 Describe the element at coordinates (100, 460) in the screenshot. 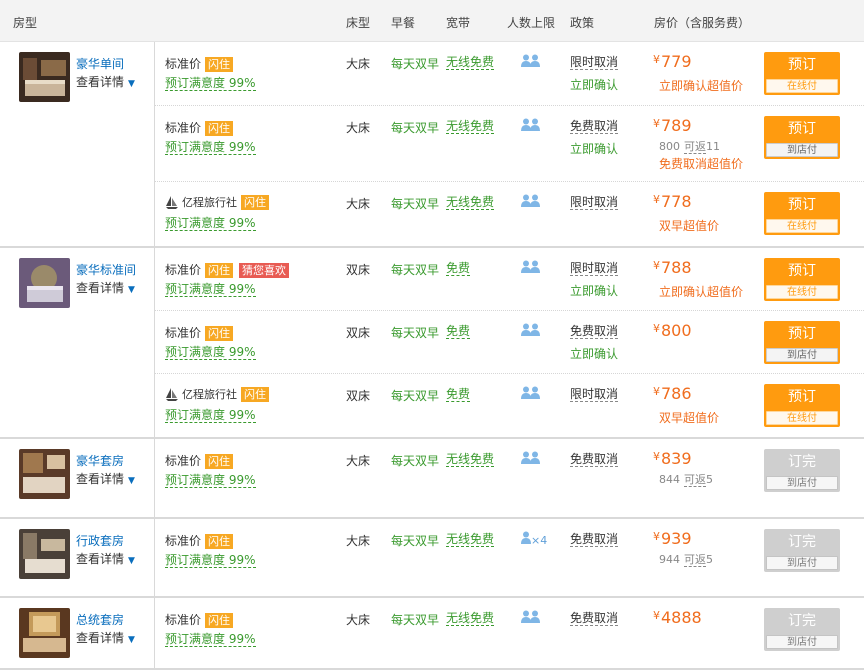

I see `room-name: 豪华套房` at that location.